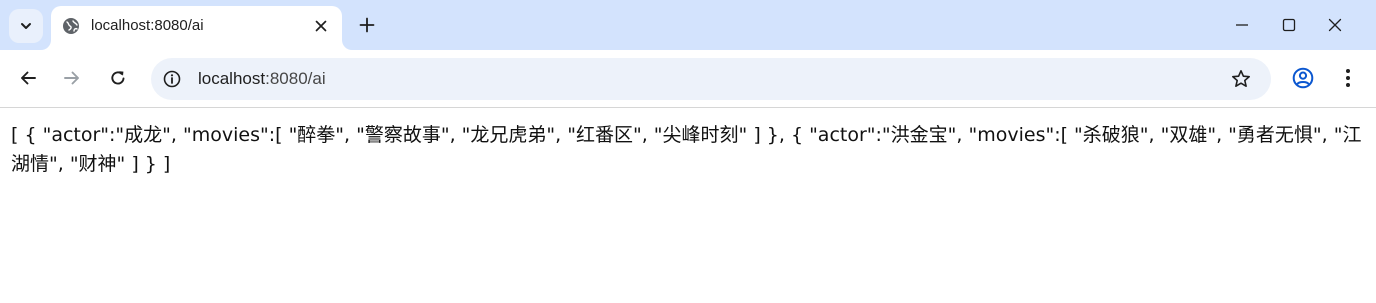  I want to click on reload-button, so click(118, 78).